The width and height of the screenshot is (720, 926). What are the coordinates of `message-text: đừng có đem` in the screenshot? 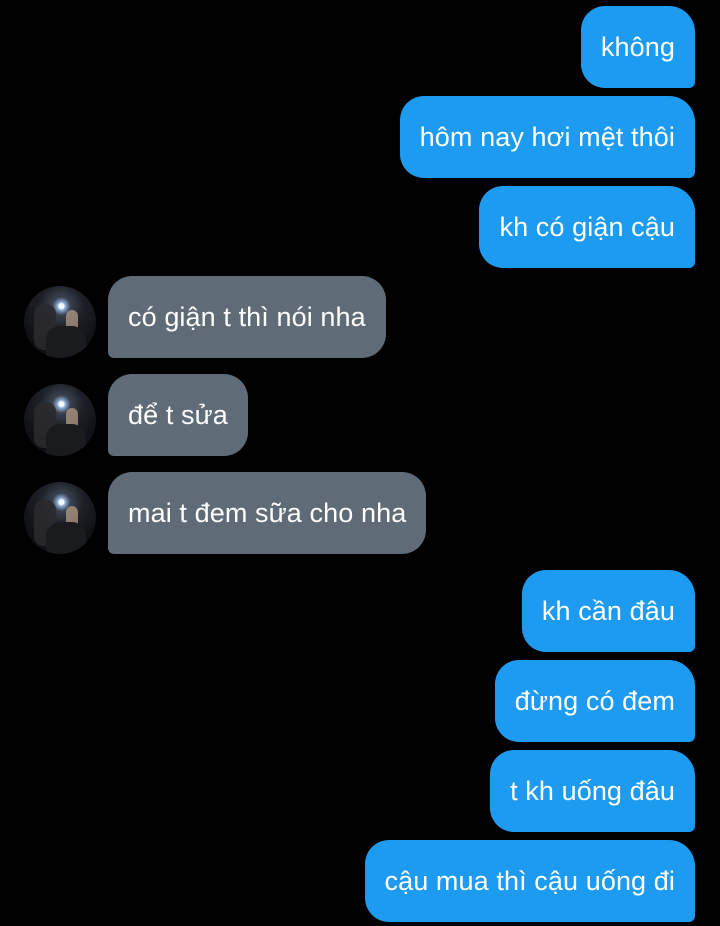 It's located at (594, 700).